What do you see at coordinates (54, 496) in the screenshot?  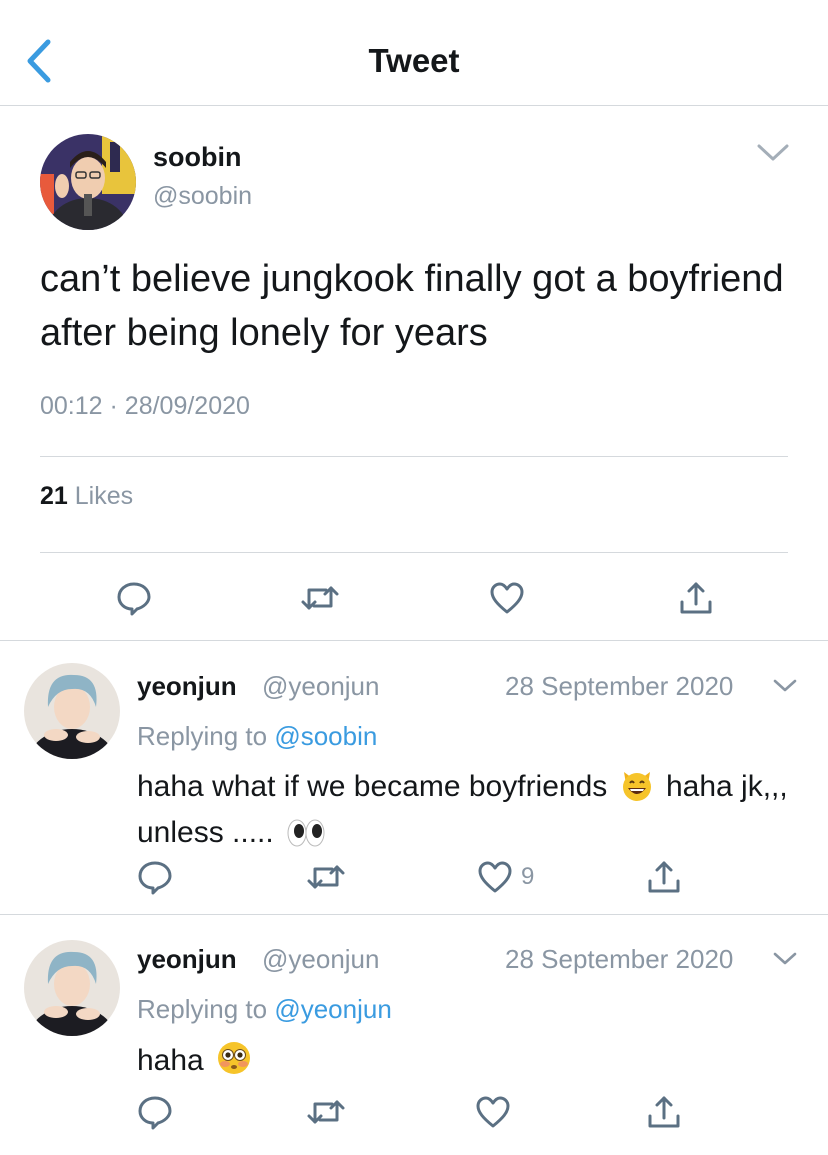 I see `likes-count: 21` at bounding box center [54, 496].